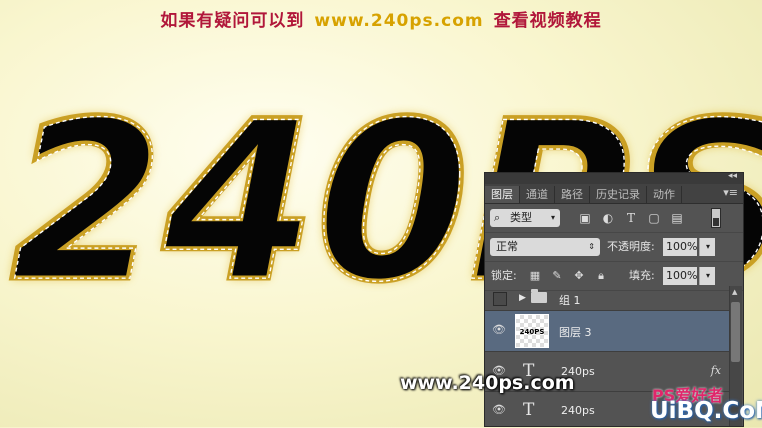 Image resolution: width=762 pixels, height=428 pixels. I want to click on watermark-url: www.240ps.com, so click(487, 383).